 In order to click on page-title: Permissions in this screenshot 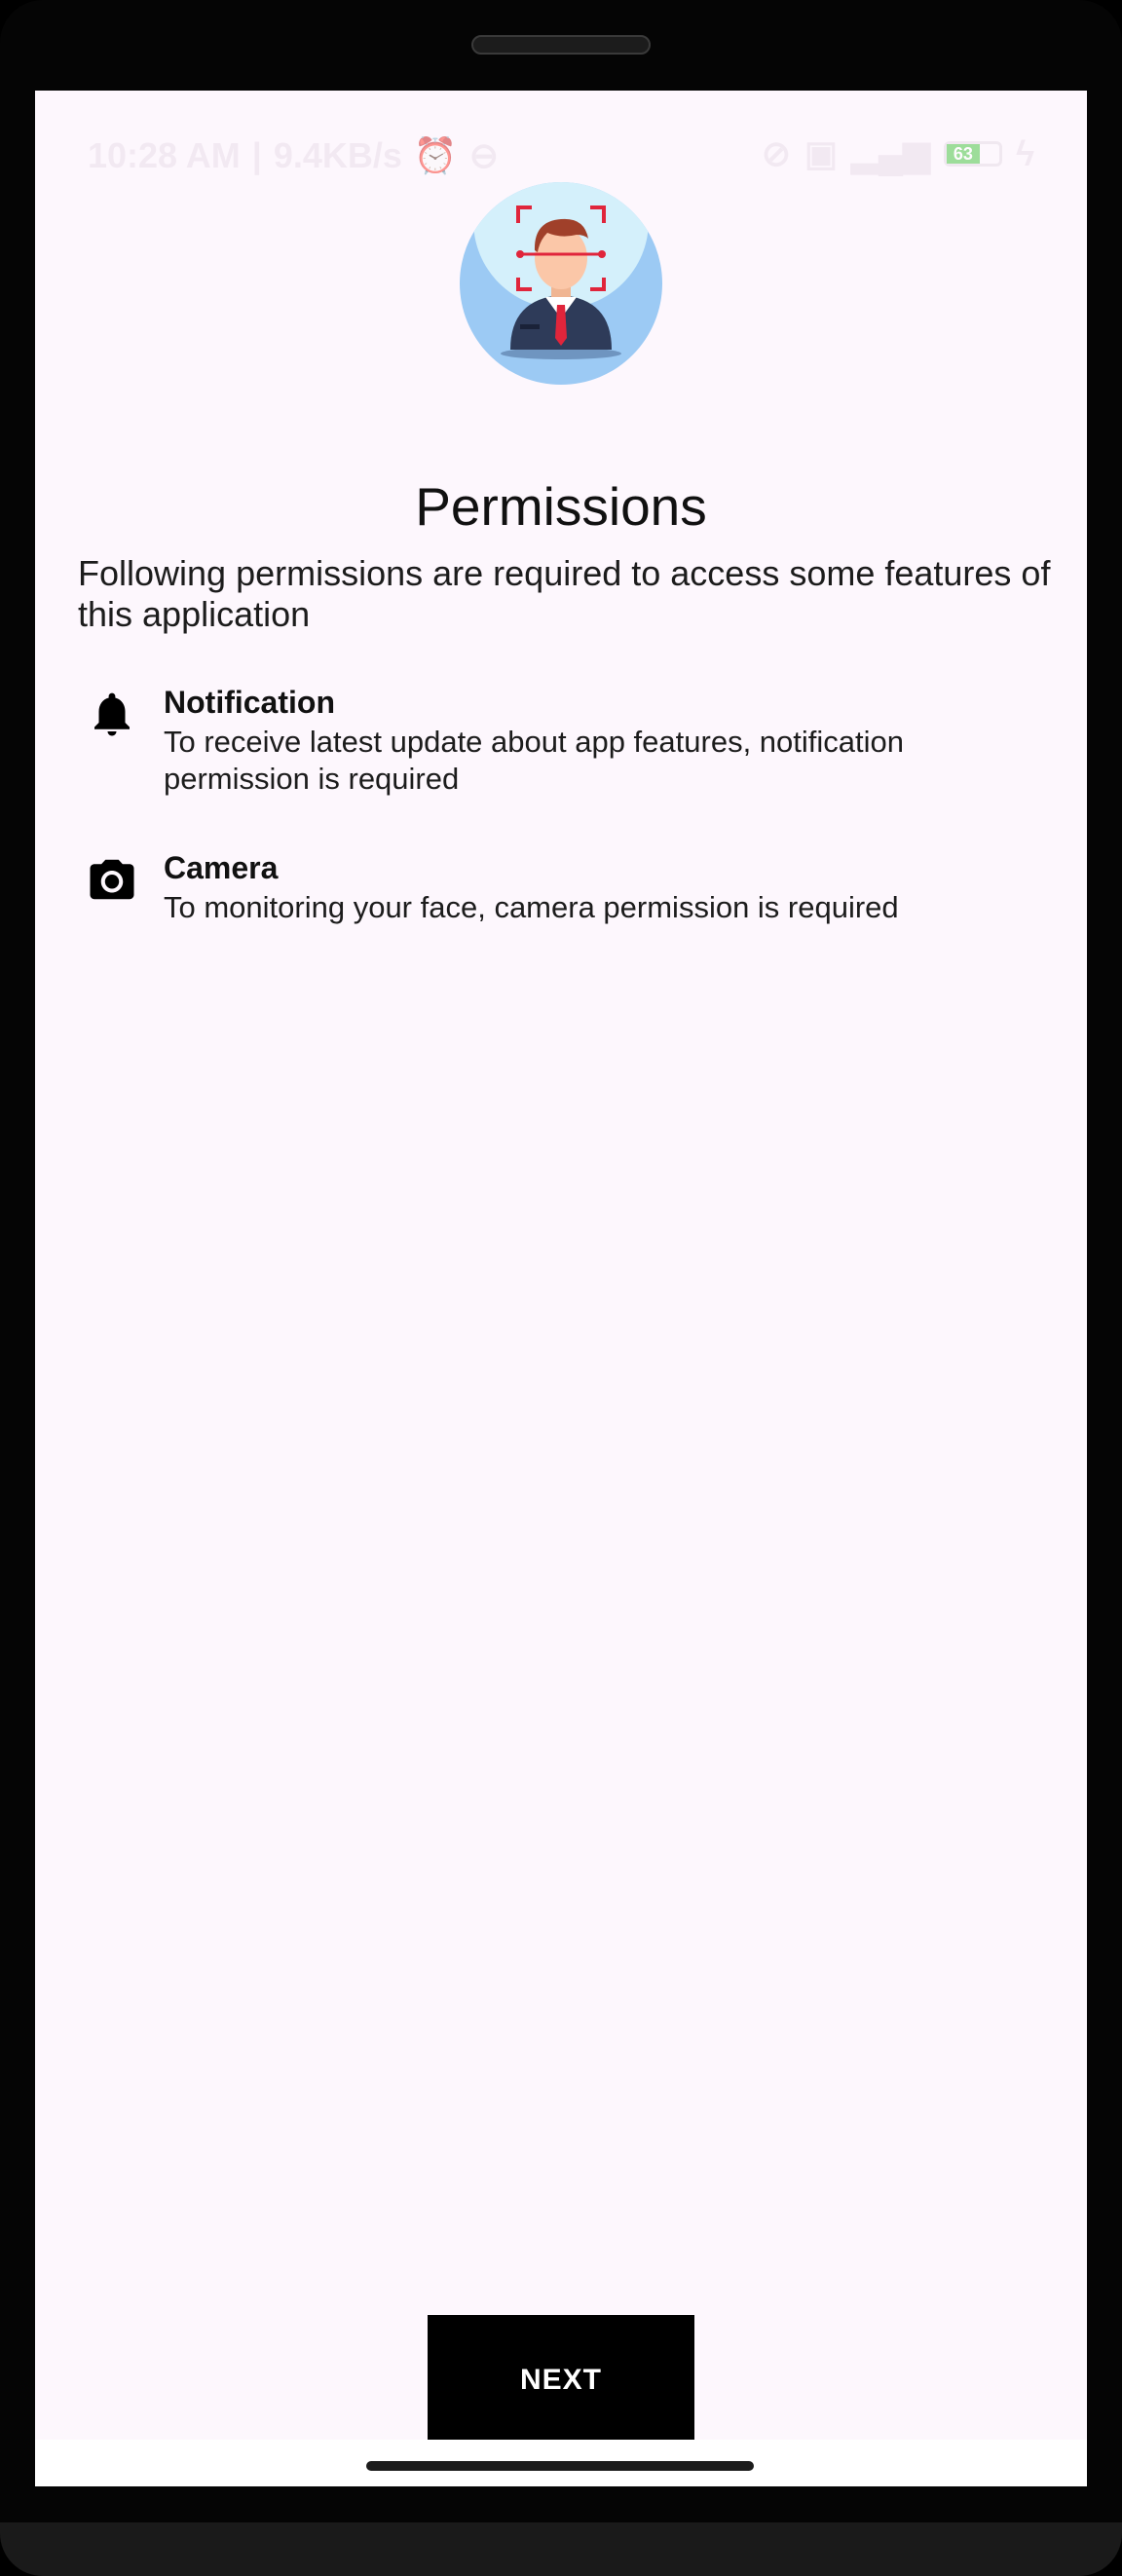, I will do `click(561, 506)`.